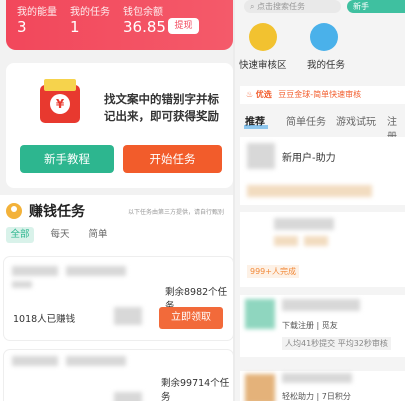  I want to click on filter-tab-simple: 简单, so click(98, 235).